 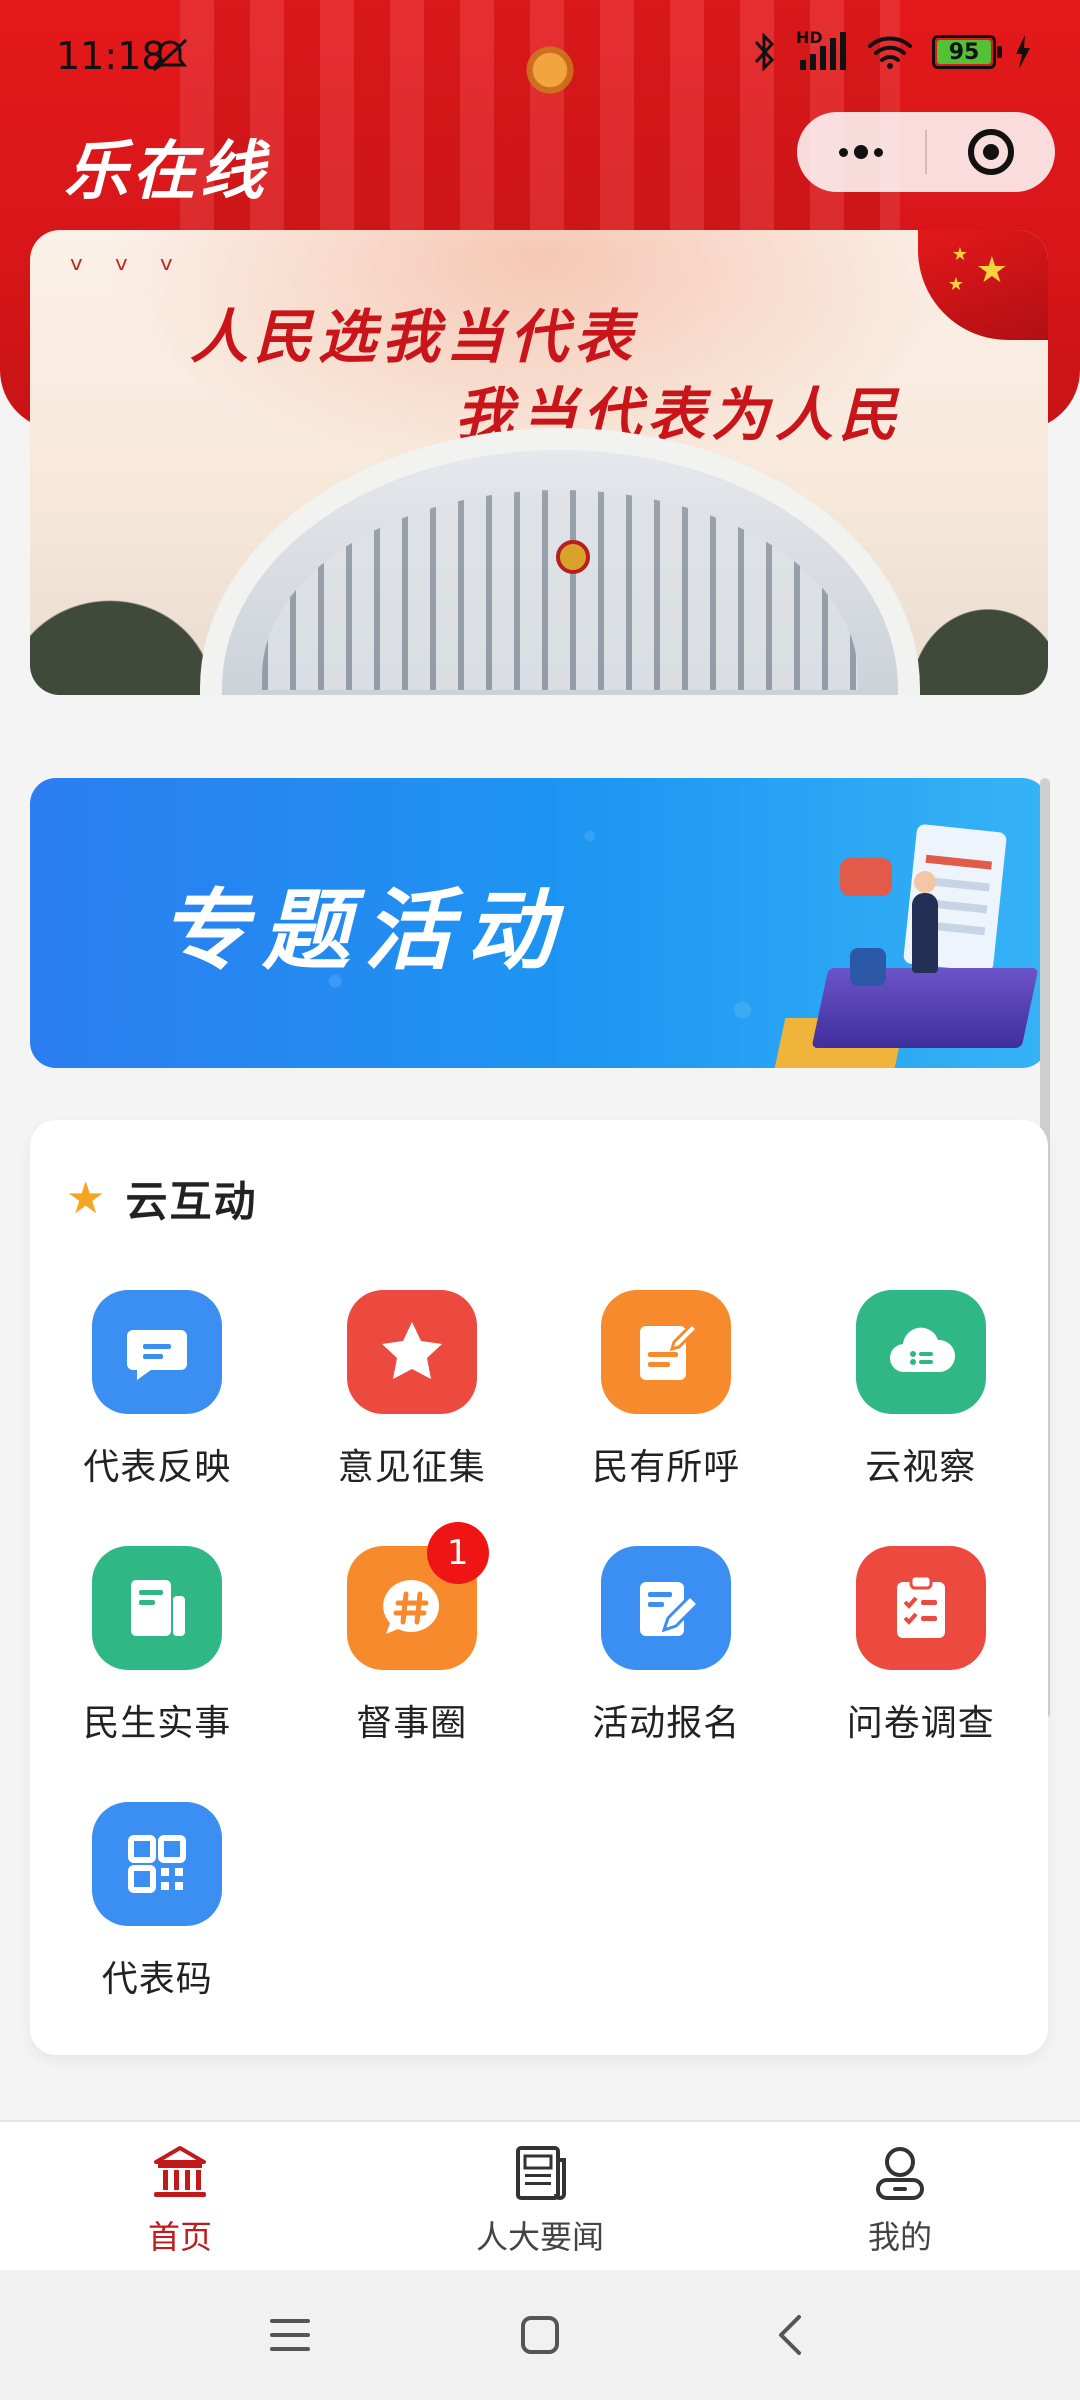 I want to click on person-icon, so click(x=900, y=2173).